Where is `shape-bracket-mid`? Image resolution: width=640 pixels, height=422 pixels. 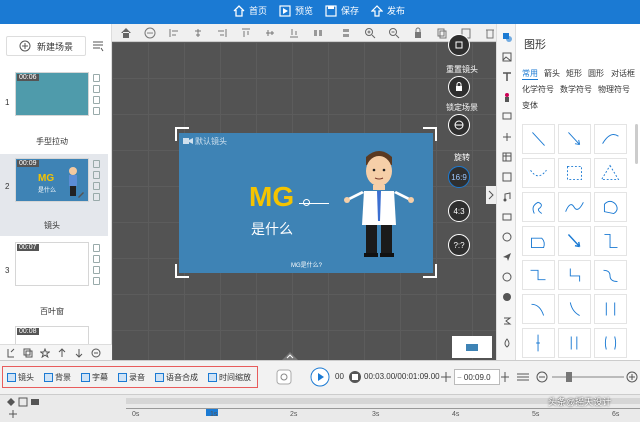 shape-bracket-mid is located at coordinates (574, 343).